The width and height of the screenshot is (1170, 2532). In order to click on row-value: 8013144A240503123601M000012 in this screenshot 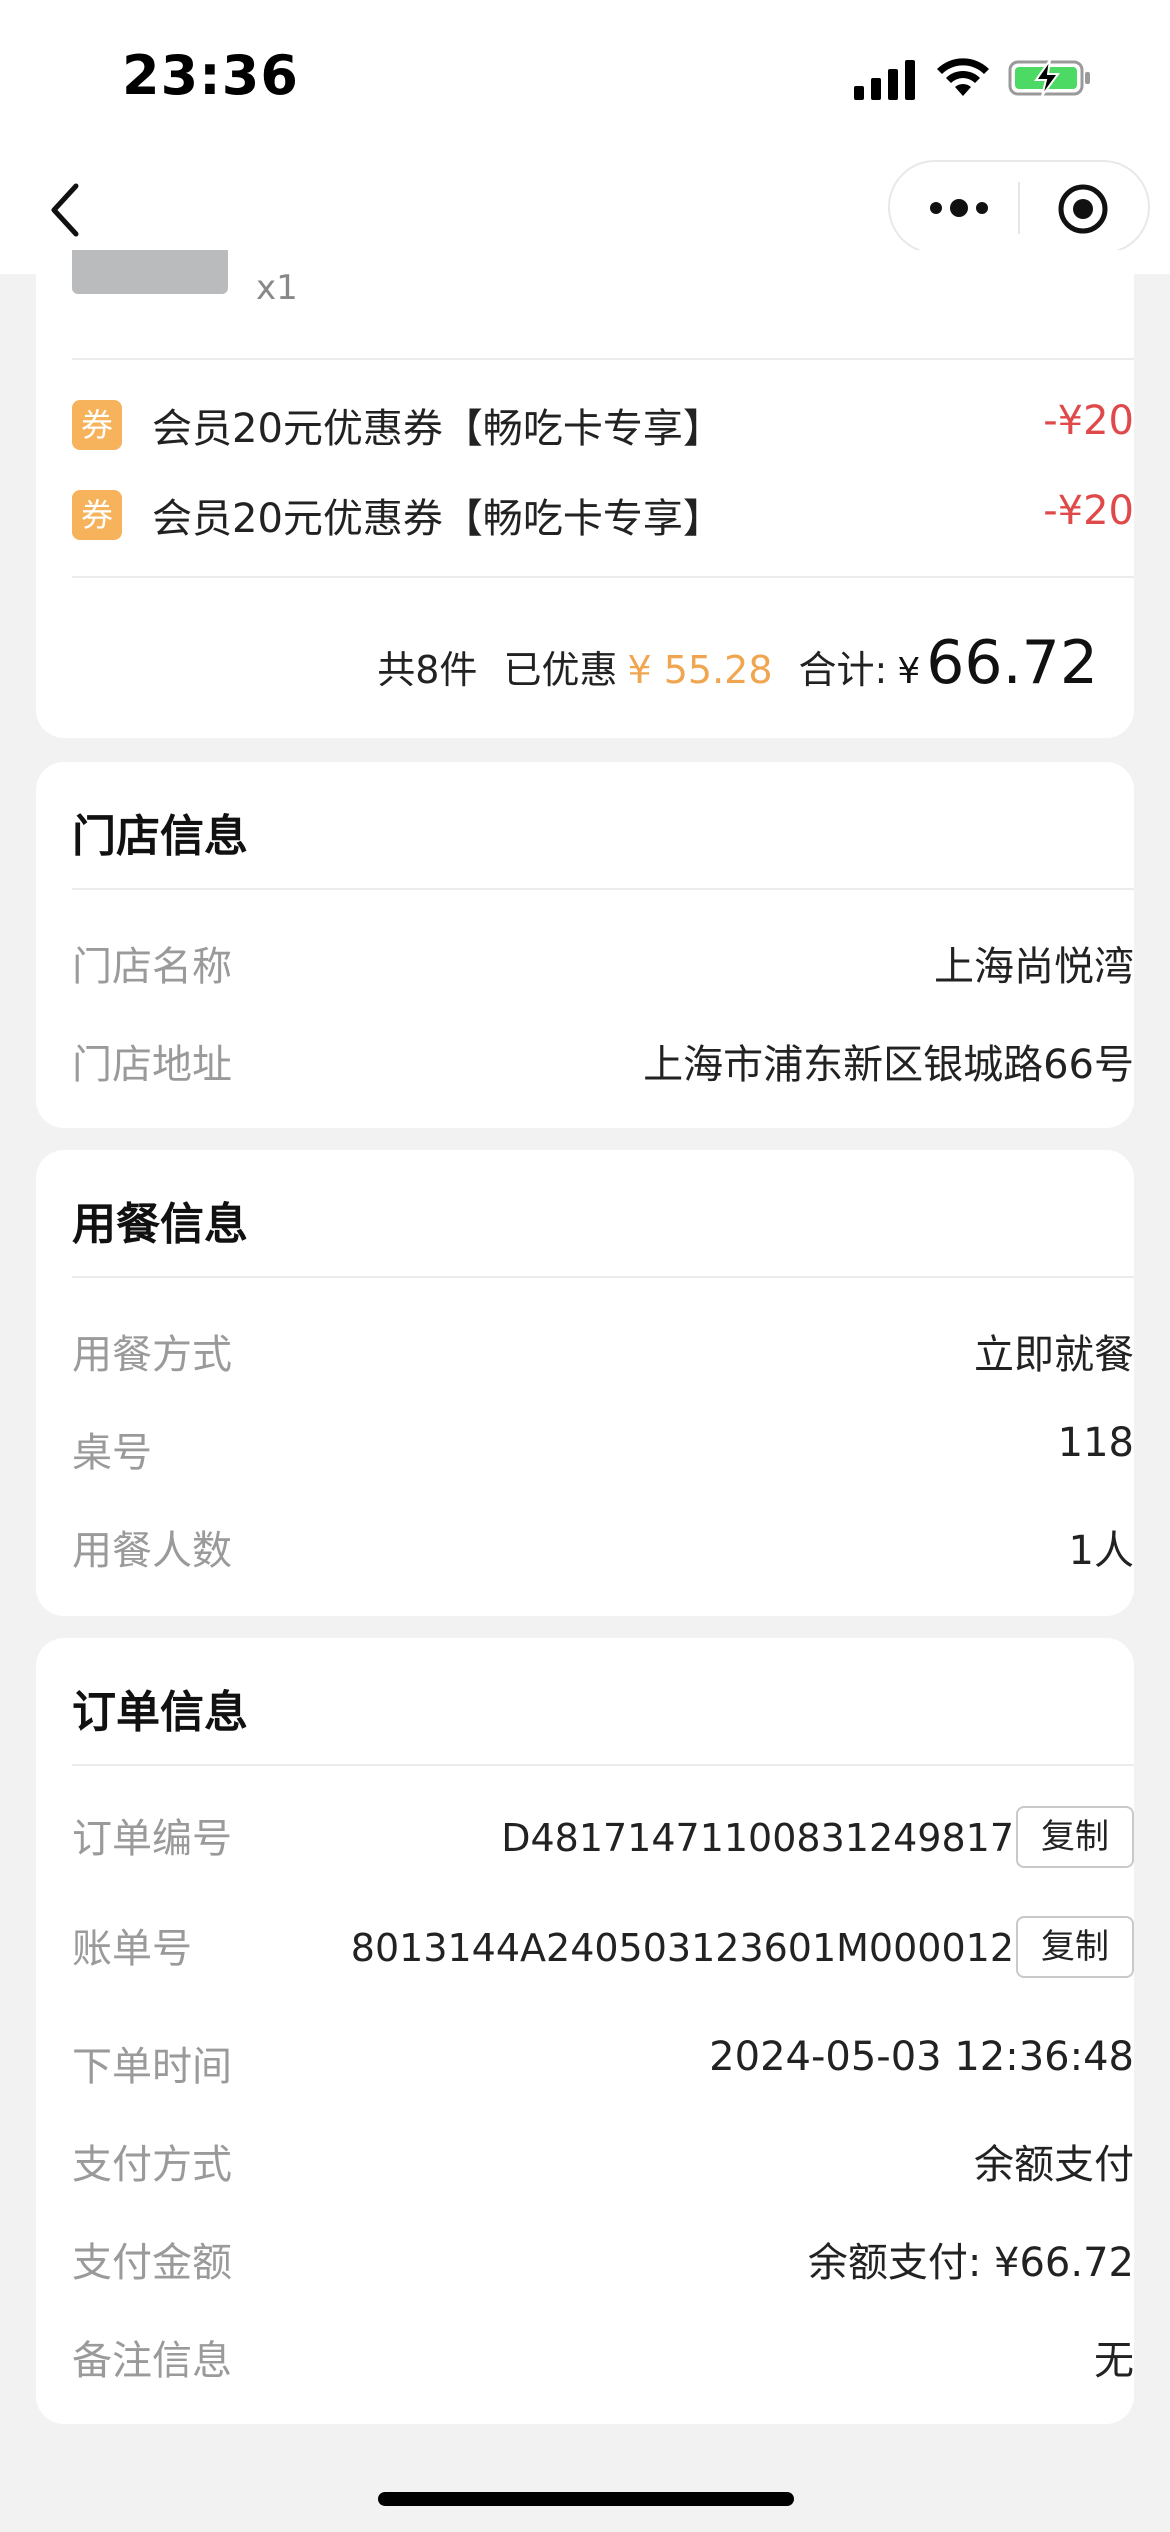, I will do `click(682, 1948)`.